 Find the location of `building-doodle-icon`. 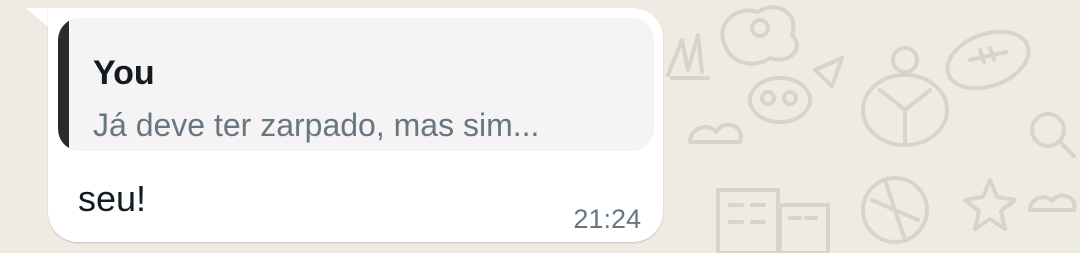

building-doodle-icon is located at coordinates (773, 220).